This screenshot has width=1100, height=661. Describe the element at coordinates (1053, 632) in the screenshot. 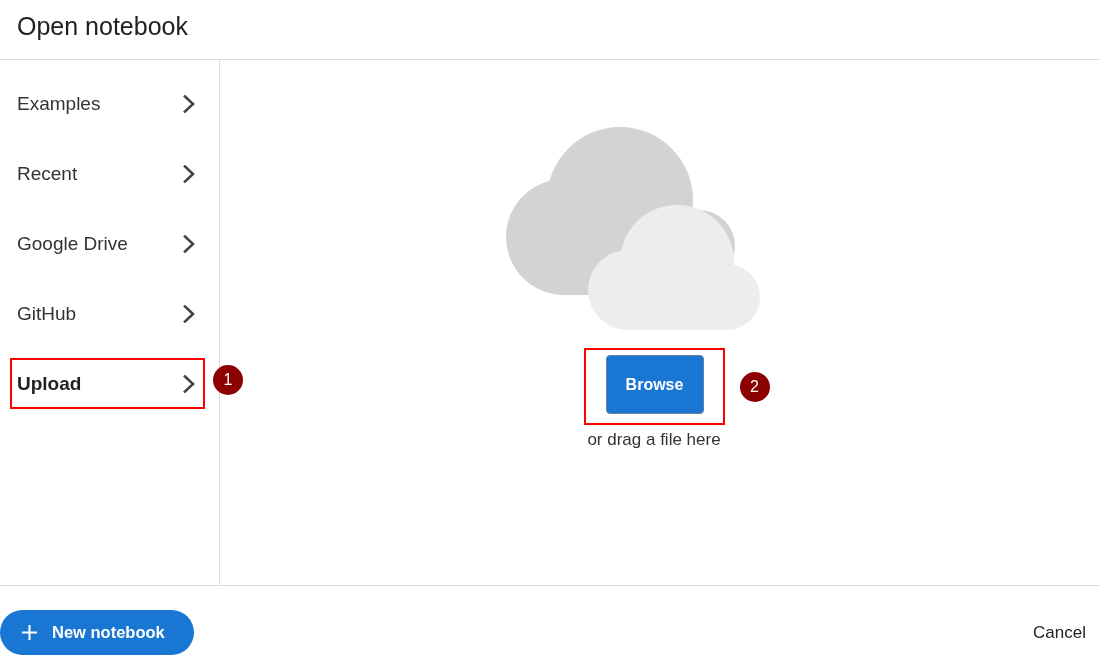

I see `cancel-button: Cancel` at that location.